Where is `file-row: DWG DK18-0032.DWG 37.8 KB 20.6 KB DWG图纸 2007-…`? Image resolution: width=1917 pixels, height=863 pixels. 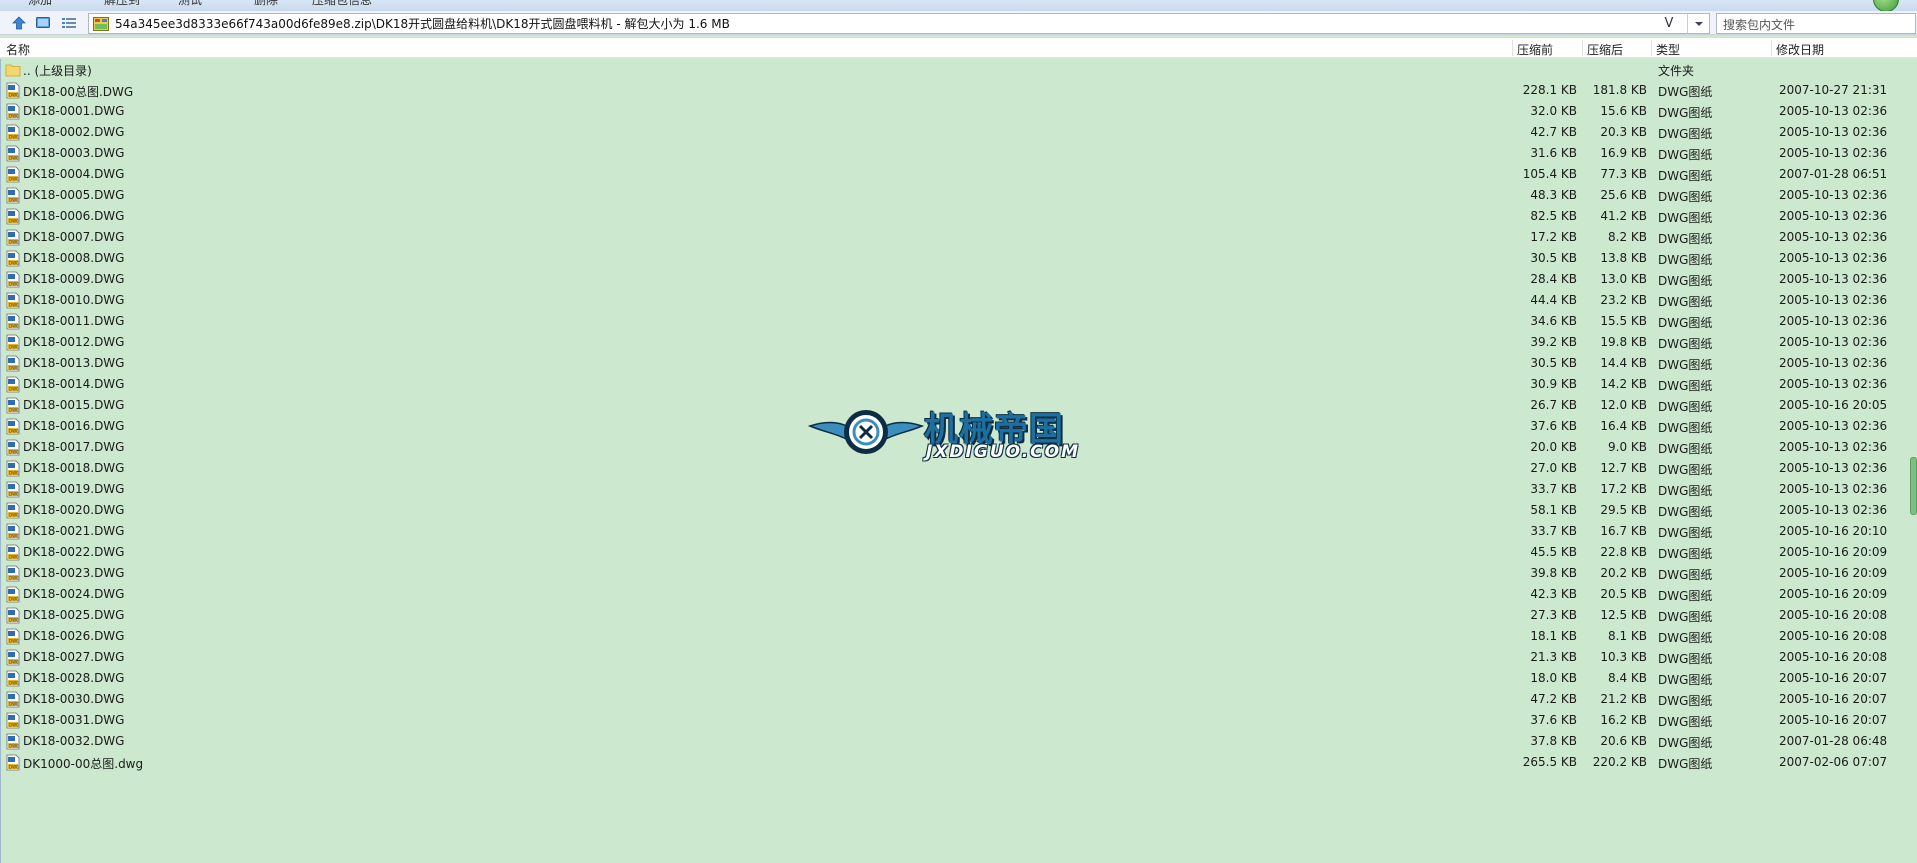
file-row: DWG DK18-0032.DWG 37.8 KB 20.6 KB DWG图纸 2007-… is located at coordinates (958, 741).